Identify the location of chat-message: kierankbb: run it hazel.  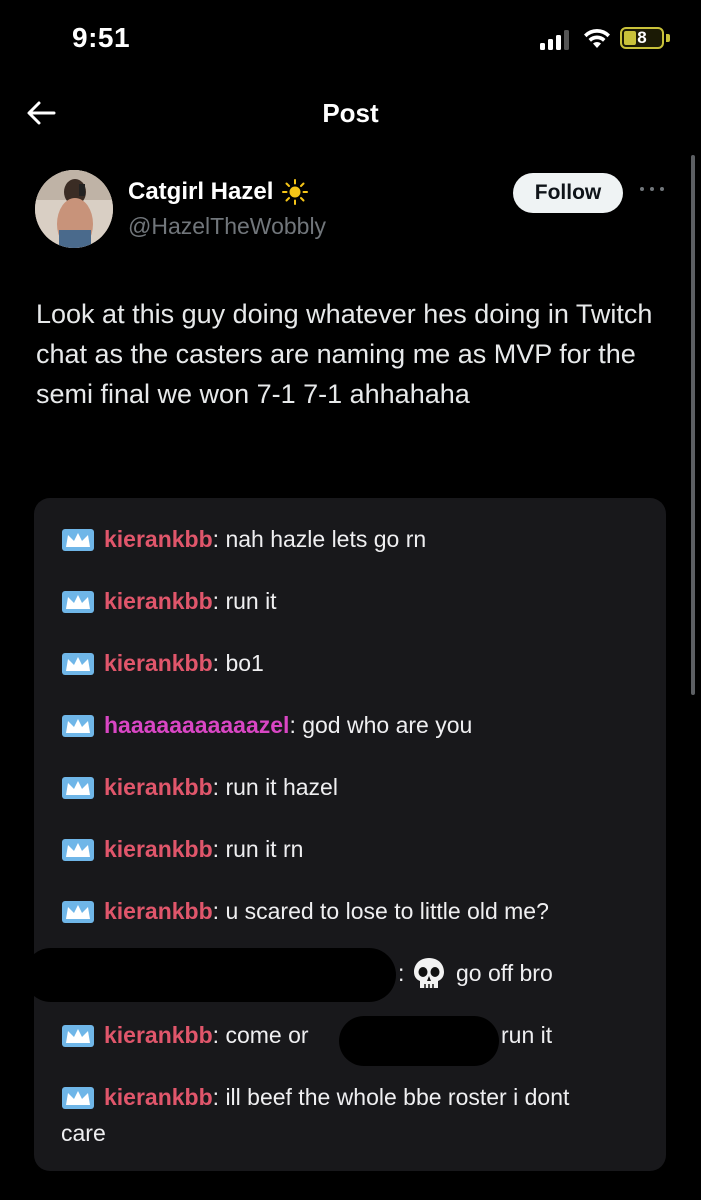
(350, 787).